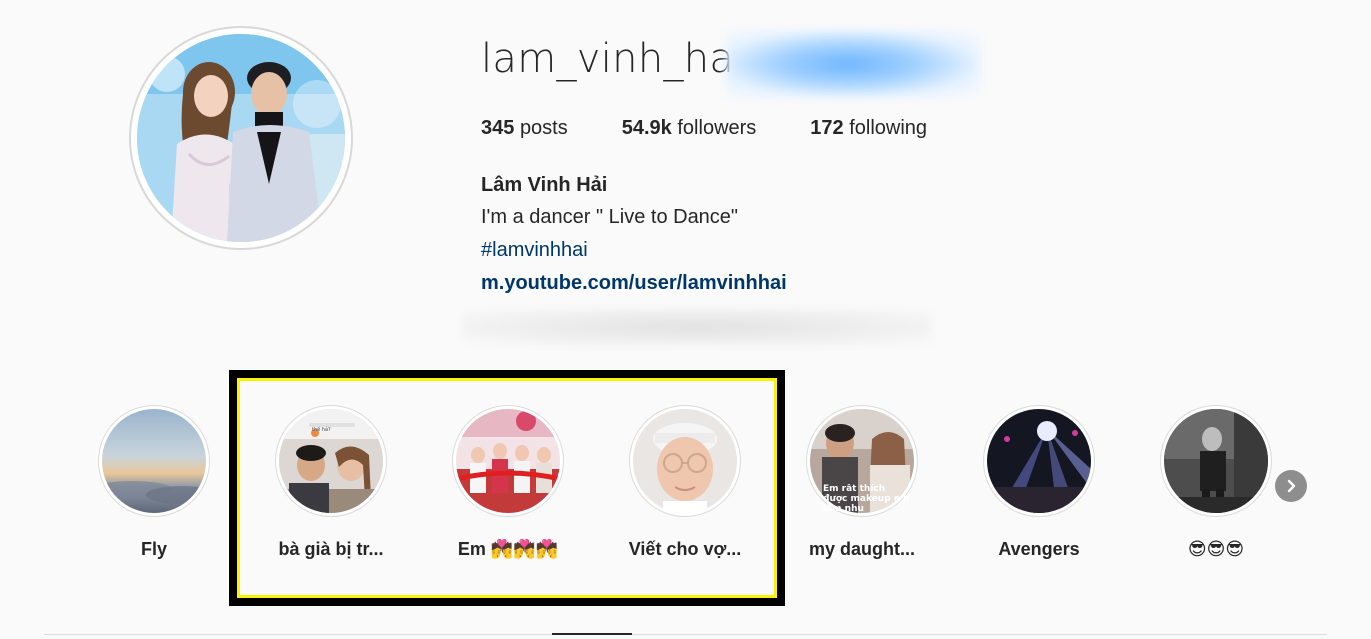 The height and width of the screenshot is (639, 1371). I want to click on concert-lights-thumbnail, so click(1039, 461).